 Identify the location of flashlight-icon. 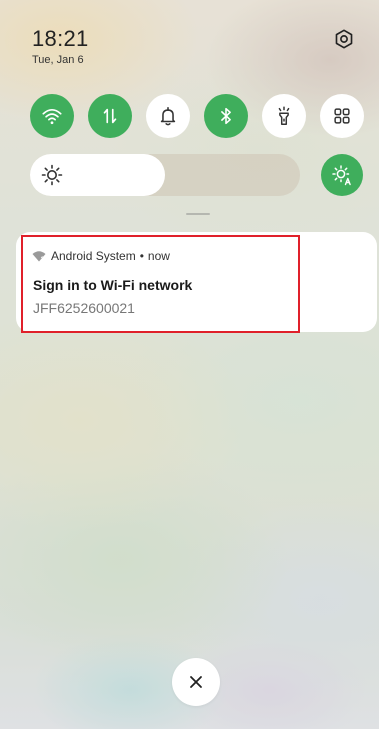
(284, 115).